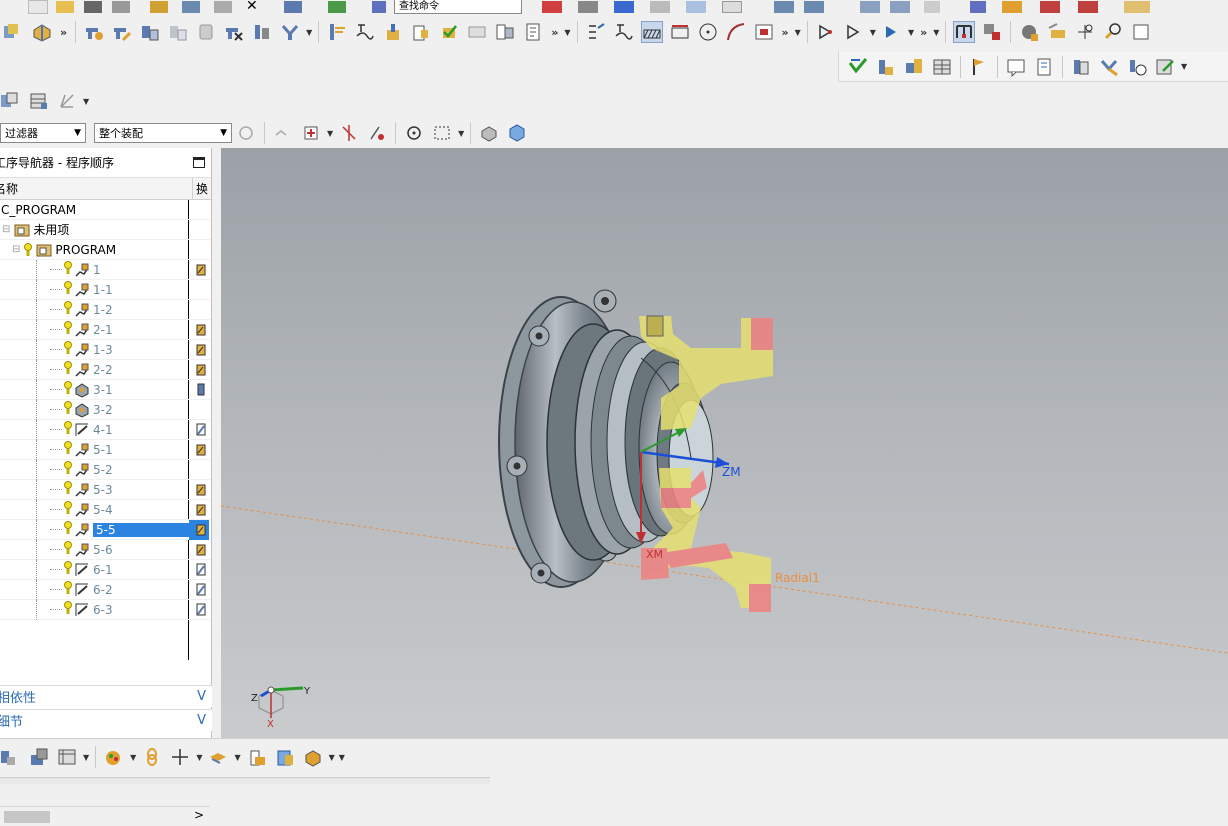 The height and width of the screenshot is (826, 1228). I want to click on replay-toolpath-icon, so click(365, 32).